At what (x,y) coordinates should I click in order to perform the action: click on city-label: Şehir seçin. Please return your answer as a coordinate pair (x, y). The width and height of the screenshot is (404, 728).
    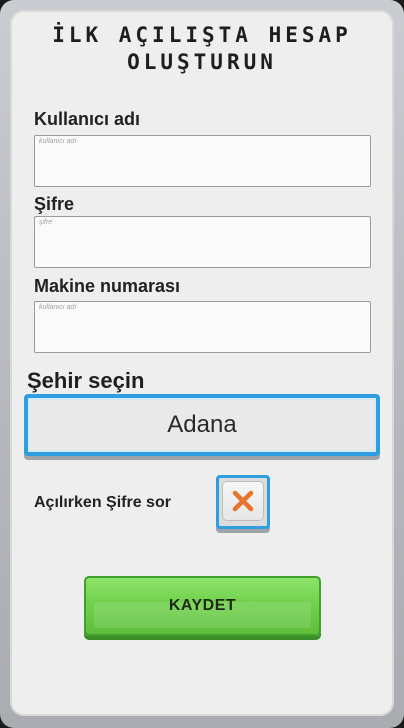
    Looking at the image, I should click on (86, 380).